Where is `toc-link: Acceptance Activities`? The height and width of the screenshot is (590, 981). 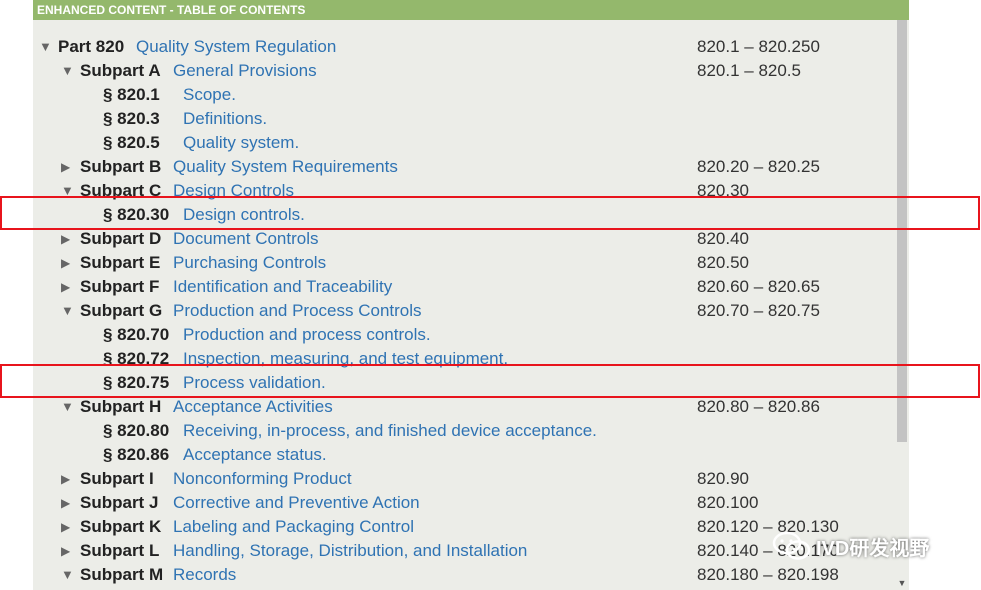 toc-link: Acceptance Activities is located at coordinates (253, 407).